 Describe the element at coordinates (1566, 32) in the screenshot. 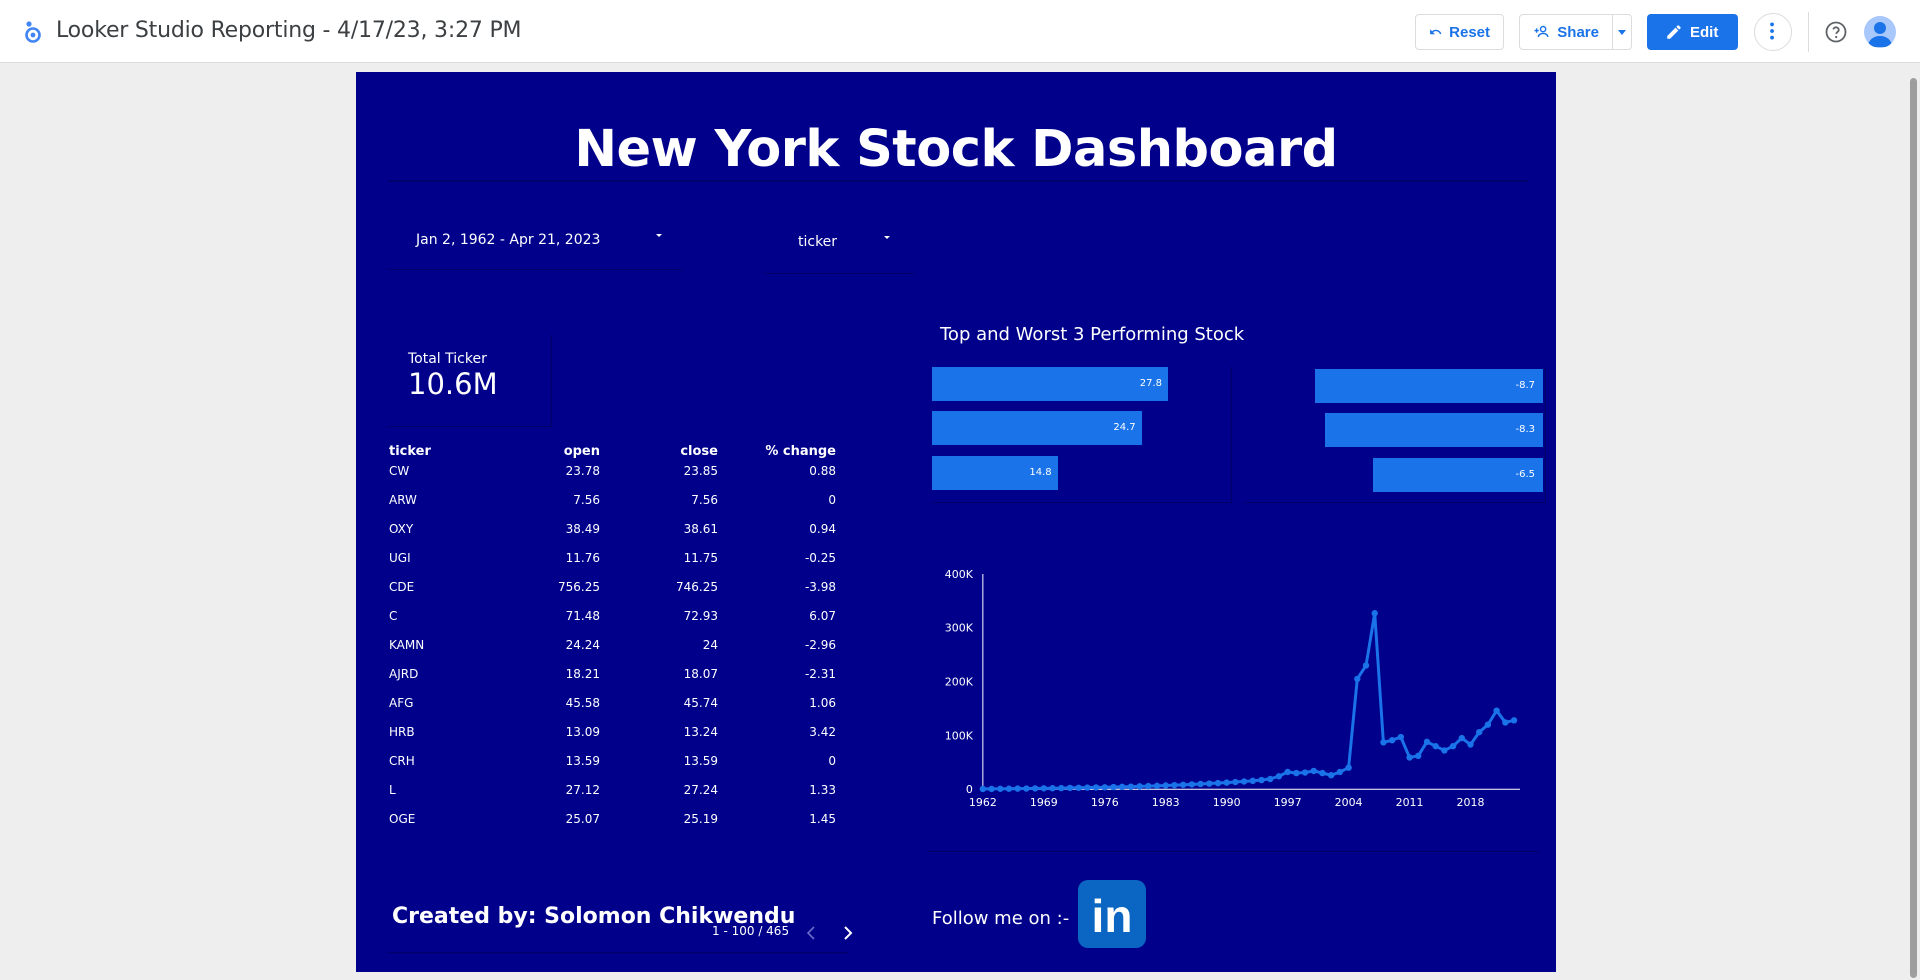

I see `share-button: Share` at that location.